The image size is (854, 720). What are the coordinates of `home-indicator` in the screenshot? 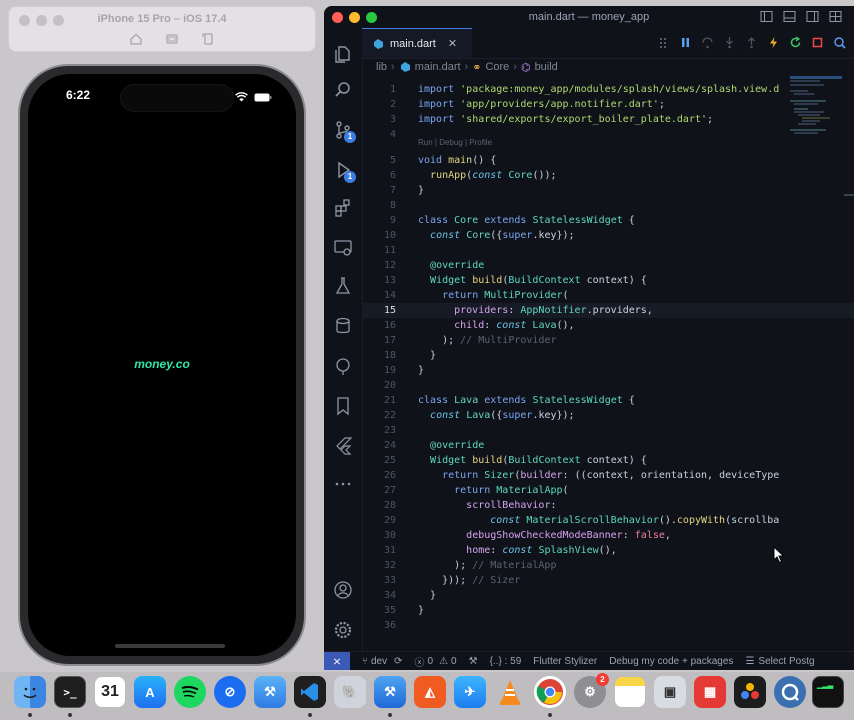 It's located at (170, 646).